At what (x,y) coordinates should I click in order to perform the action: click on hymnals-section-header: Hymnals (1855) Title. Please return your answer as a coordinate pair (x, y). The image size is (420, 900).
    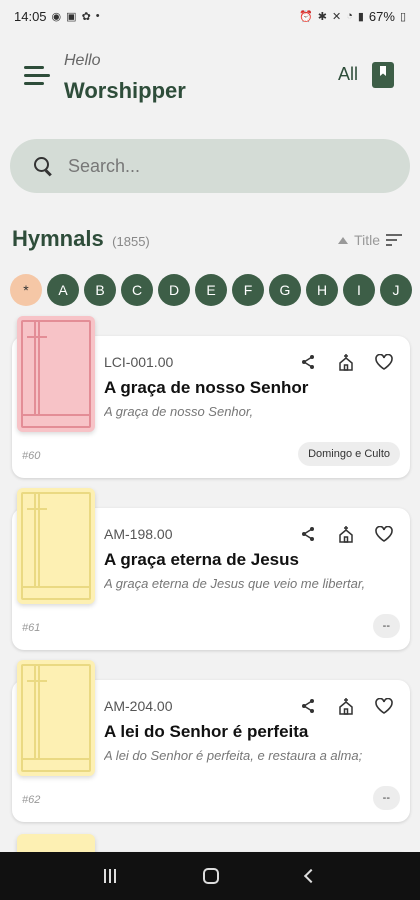
    Looking at the image, I should click on (212, 241).